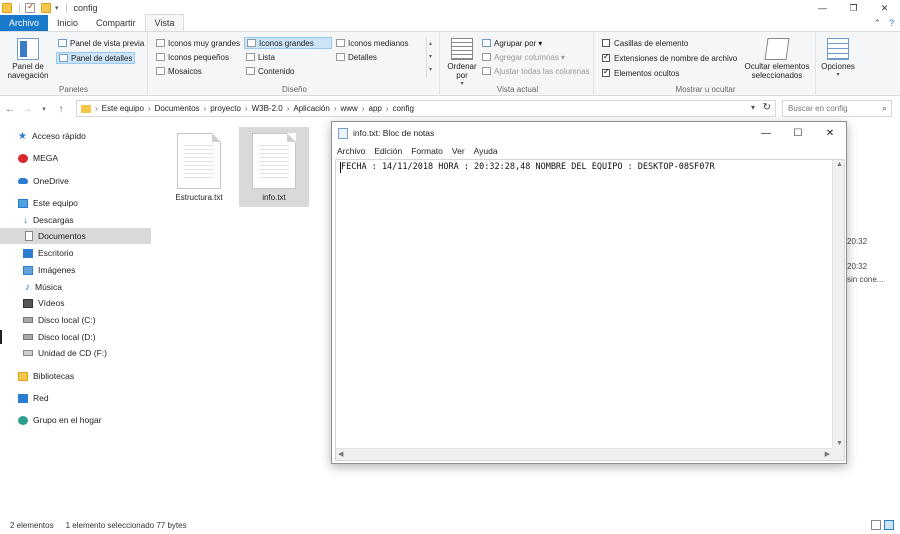 This screenshot has width=900, height=534. Describe the element at coordinates (225, 108) in the screenshot. I see `breadcrumb-item: proyecto` at that location.